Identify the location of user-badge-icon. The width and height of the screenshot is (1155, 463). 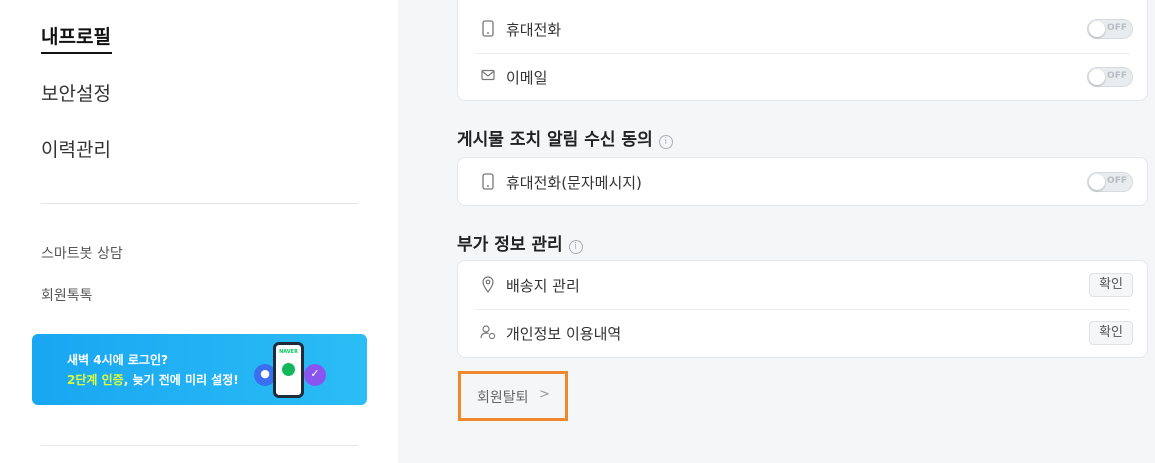
(288, 369).